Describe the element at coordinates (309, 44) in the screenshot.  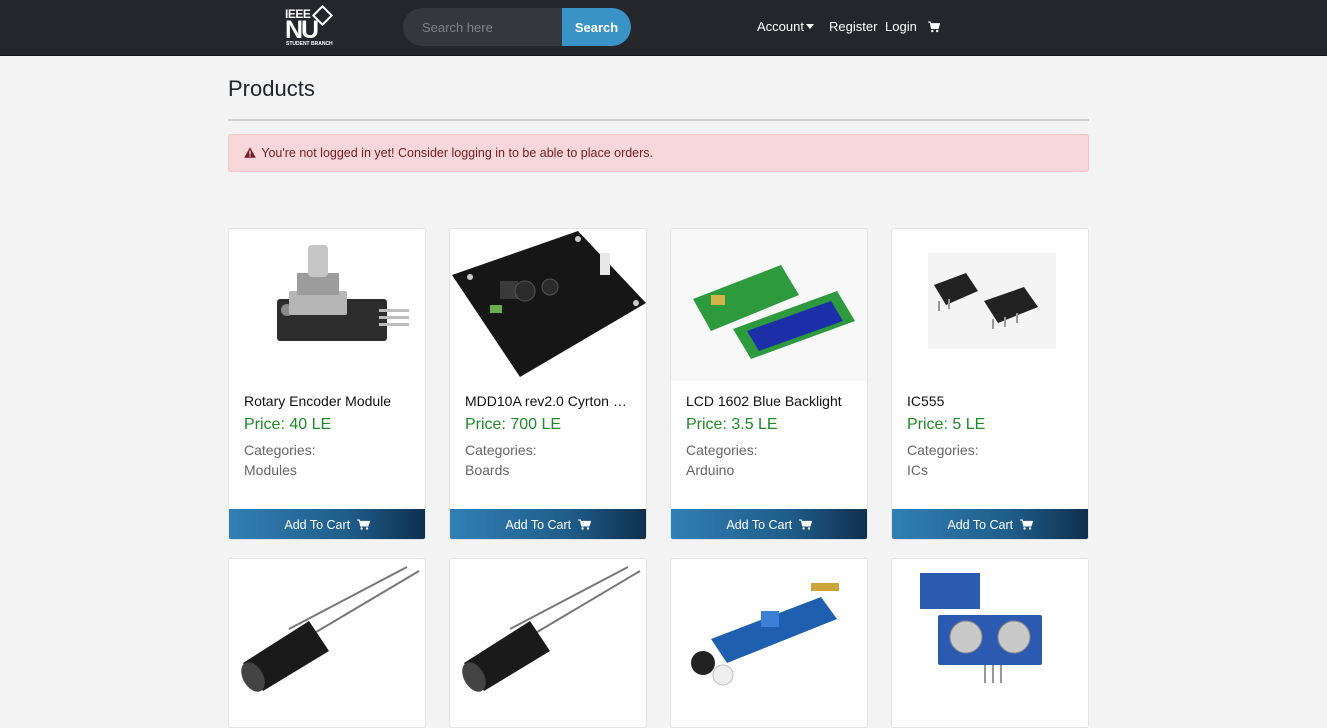
I see `logo-text-student-branch: STUDENT BRANCH` at that location.